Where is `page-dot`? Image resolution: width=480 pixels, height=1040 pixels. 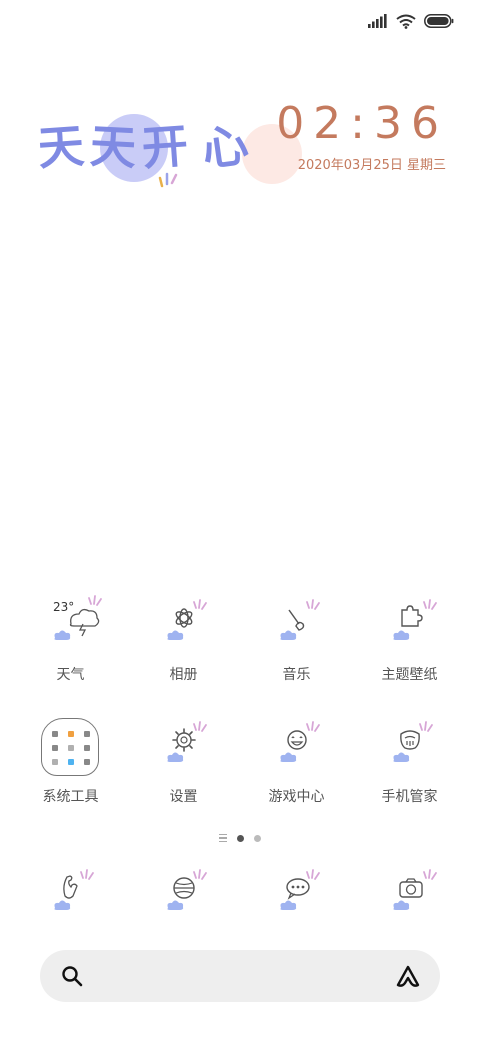
page-dot is located at coordinates (257, 838).